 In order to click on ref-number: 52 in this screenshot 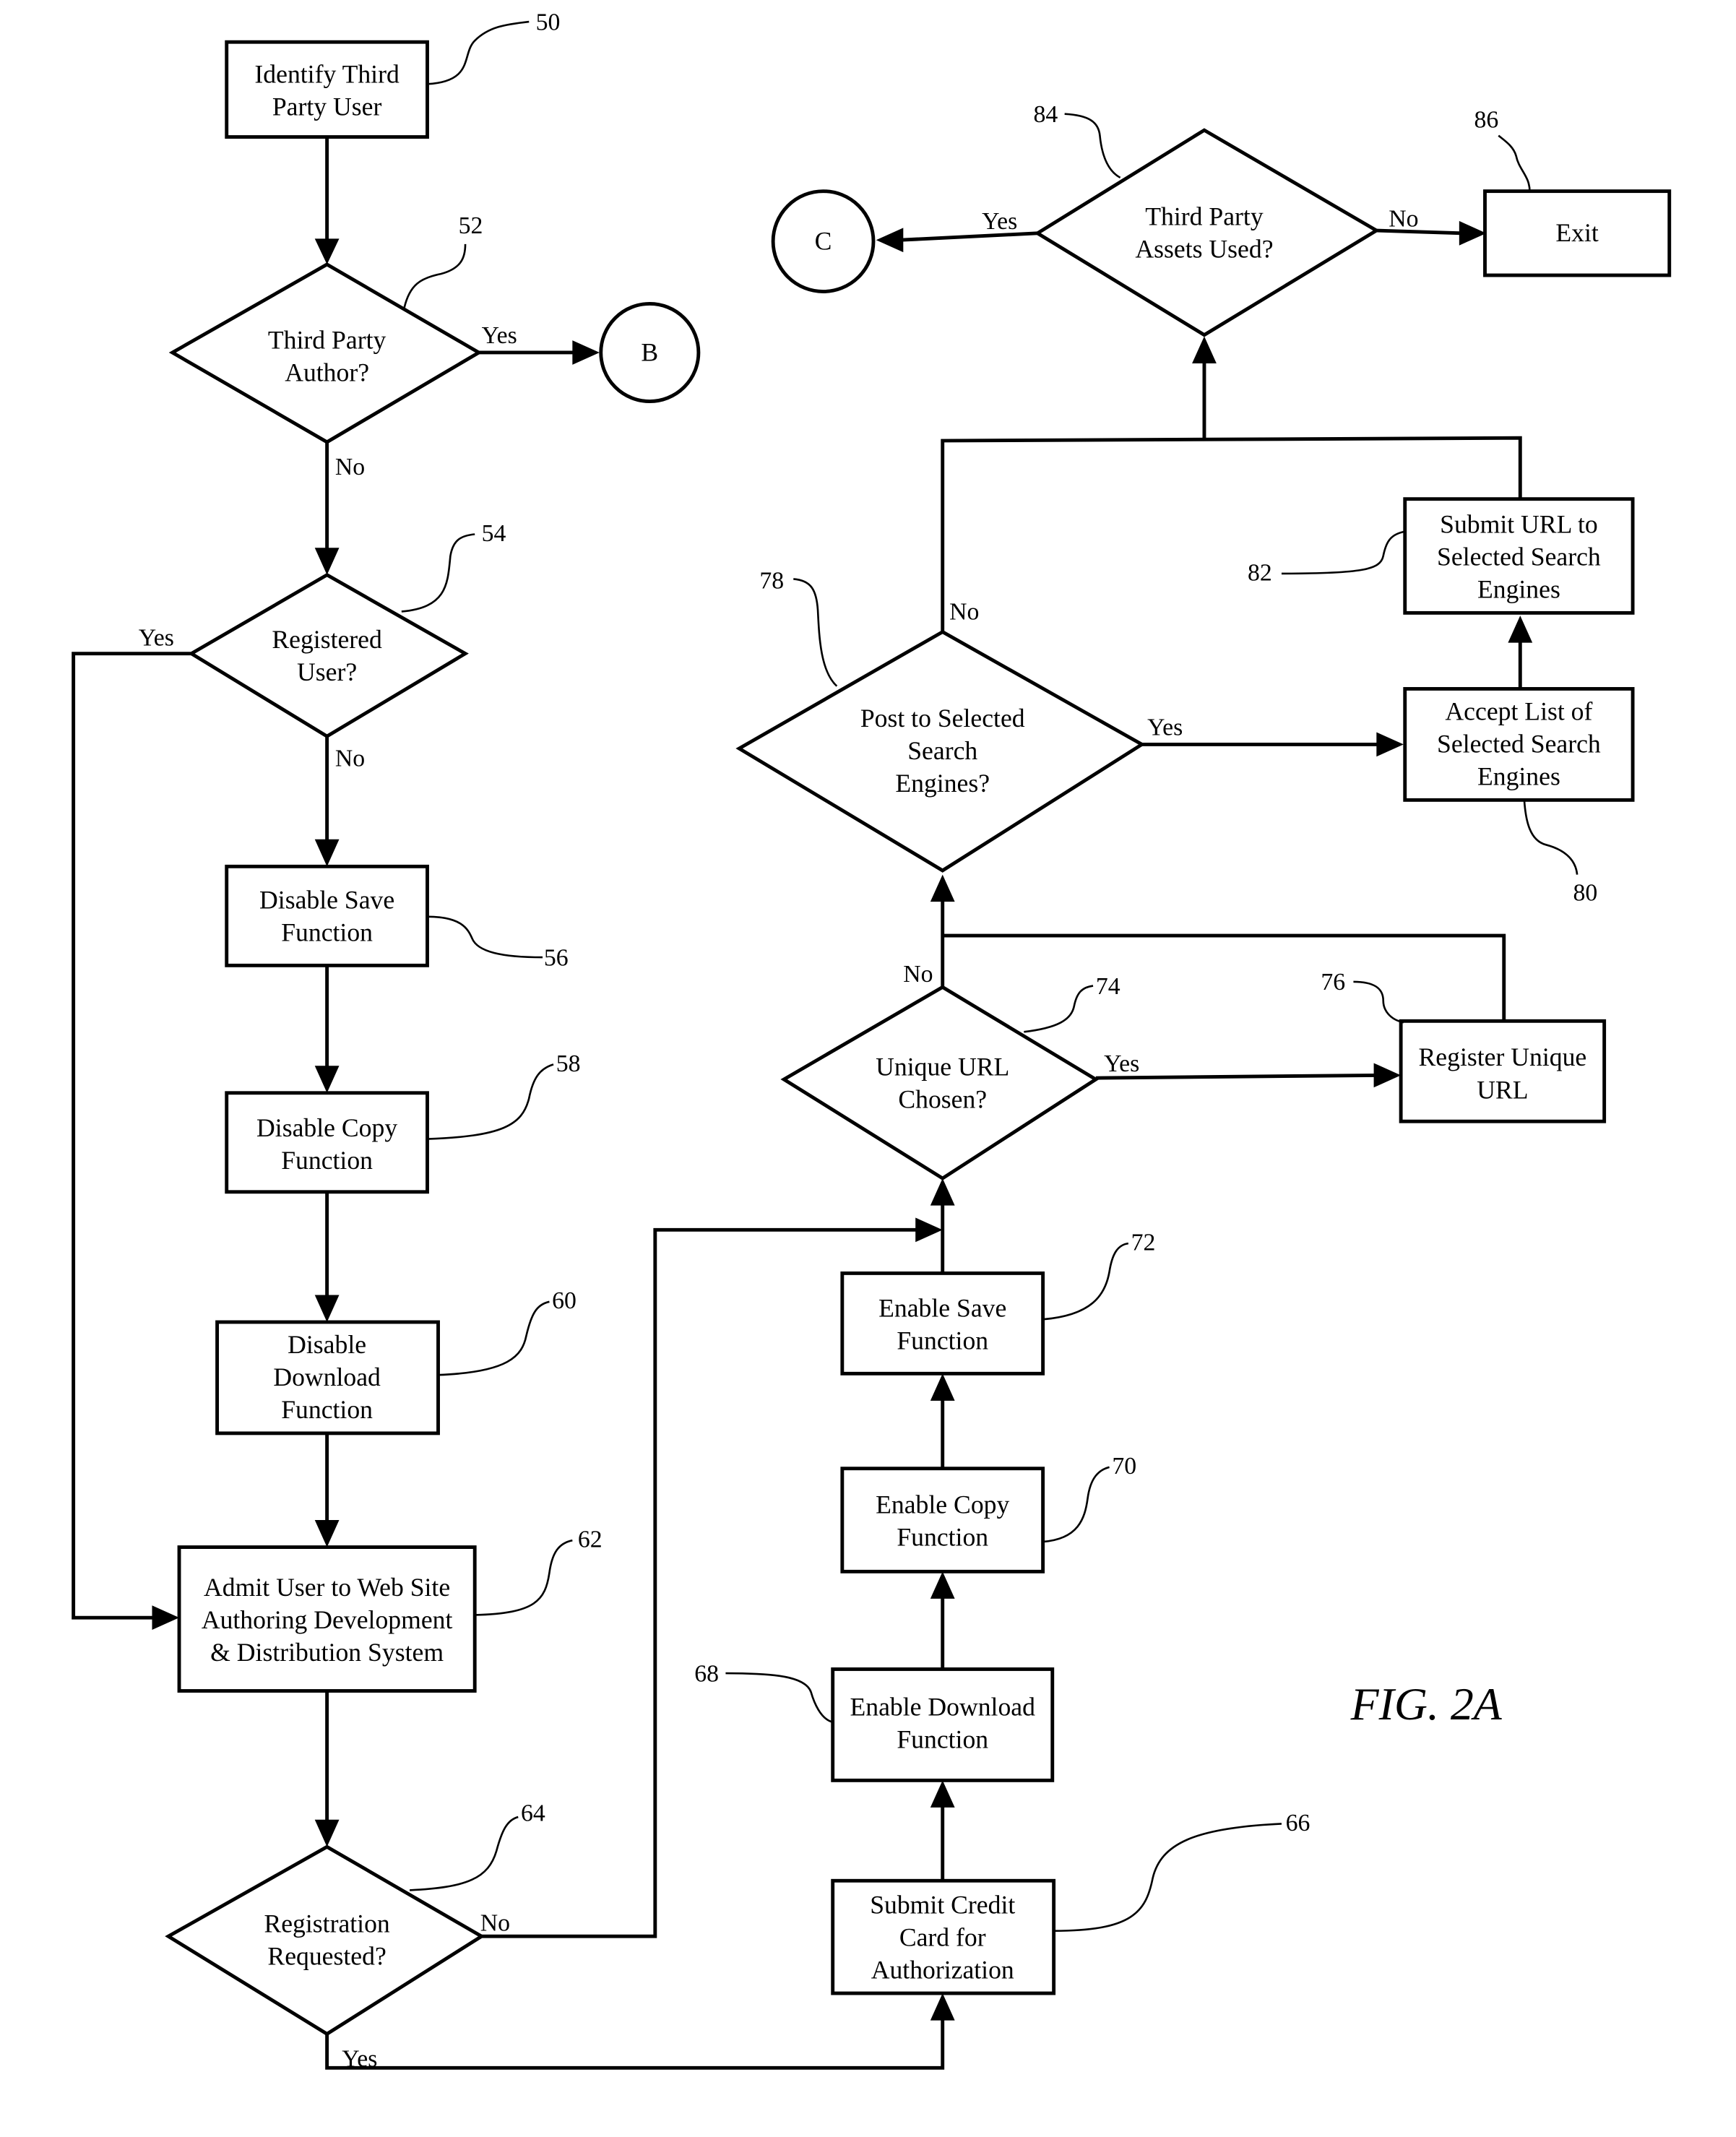, I will do `click(471, 225)`.